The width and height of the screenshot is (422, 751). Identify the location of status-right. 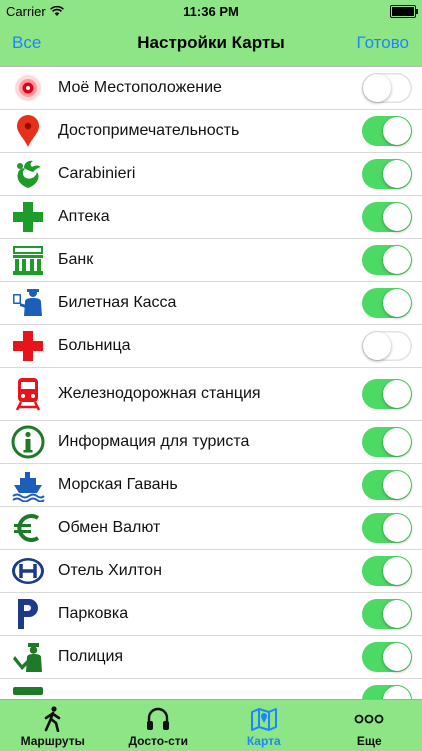
(403, 11).